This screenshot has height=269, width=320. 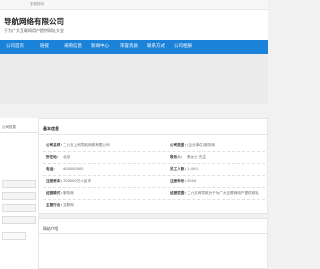 What do you see at coordinates (60, 193) in the screenshot?
I see `info-business-mode: 经营模式：服务商` at bounding box center [60, 193].